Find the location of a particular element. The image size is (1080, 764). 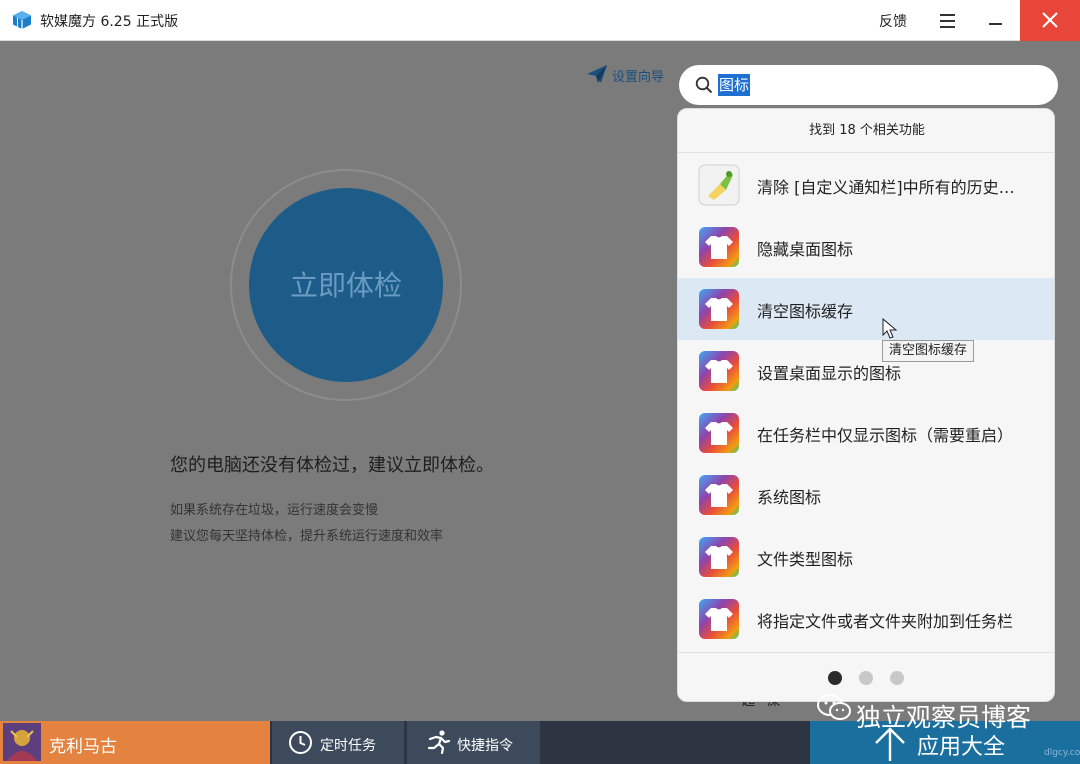

search-field: 图标 is located at coordinates (868, 85).